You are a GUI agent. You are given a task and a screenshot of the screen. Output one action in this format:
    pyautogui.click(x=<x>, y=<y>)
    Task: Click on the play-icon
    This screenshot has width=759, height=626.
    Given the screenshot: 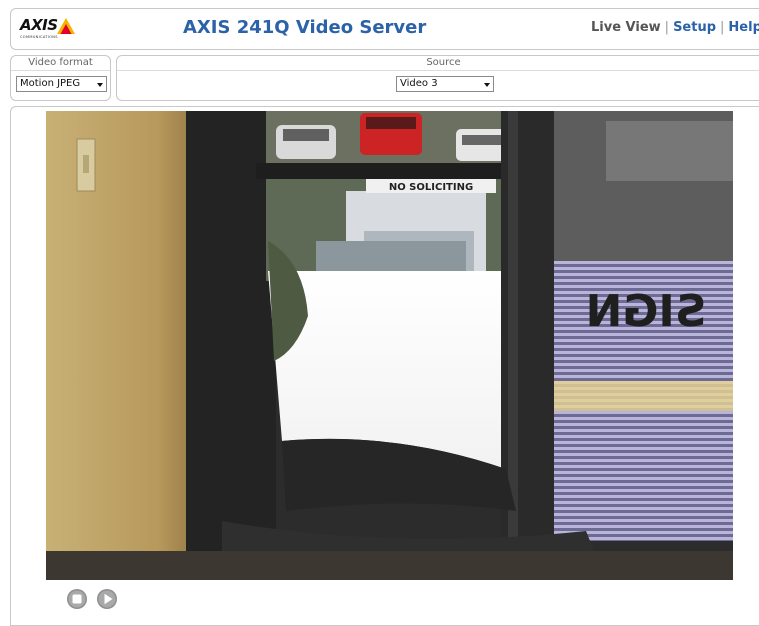 What is the action you would take?
    pyautogui.click(x=107, y=599)
    